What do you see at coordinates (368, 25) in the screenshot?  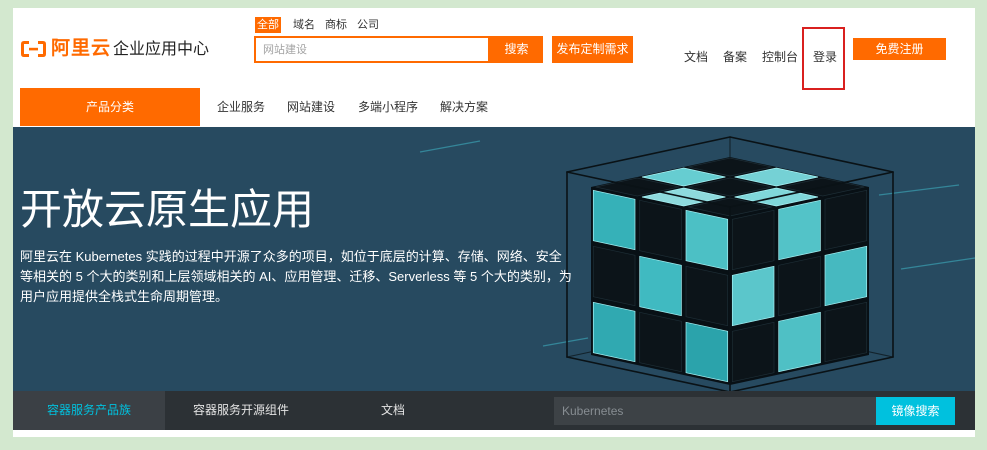 I see `search-tab-company: 公司` at bounding box center [368, 25].